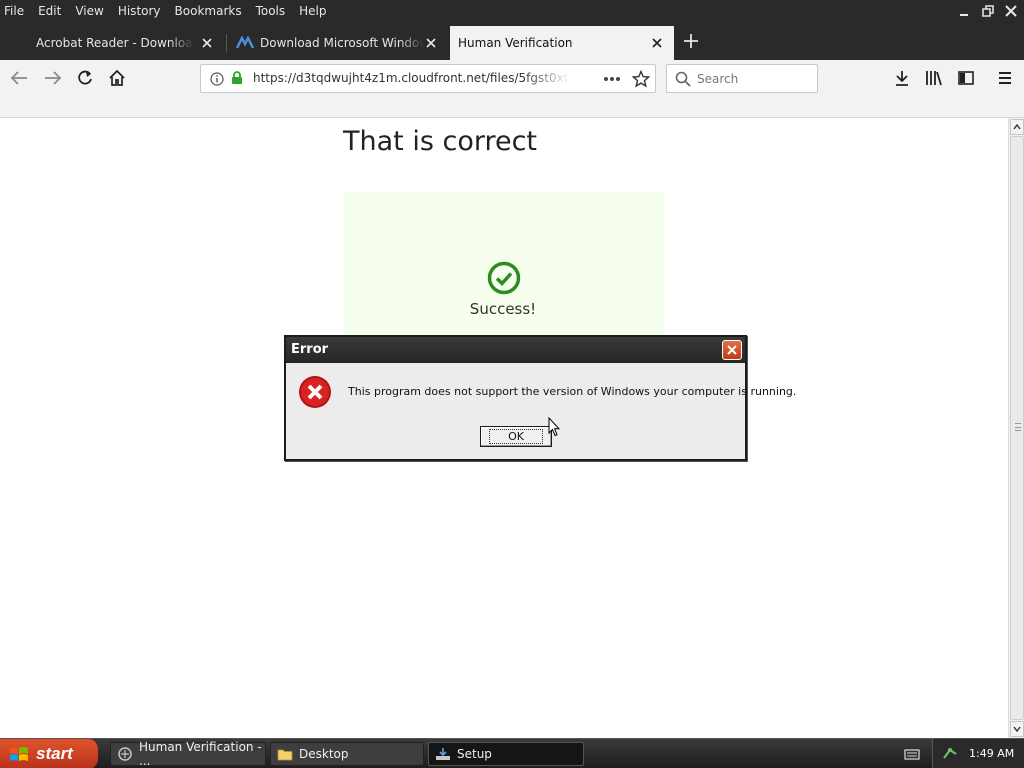  What do you see at coordinates (237, 78) in the screenshot?
I see `lock-icon` at bounding box center [237, 78].